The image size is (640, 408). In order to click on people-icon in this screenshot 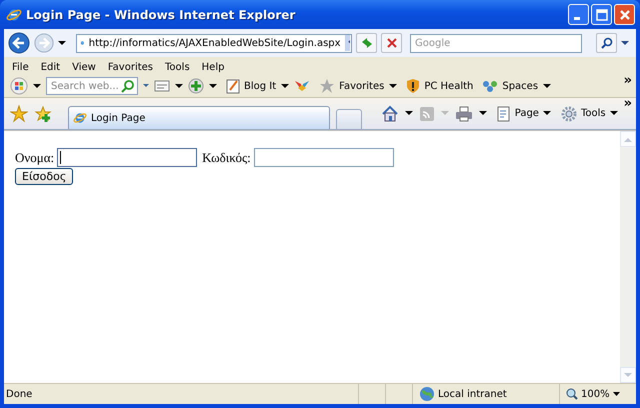, I will do `click(490, 86)`.